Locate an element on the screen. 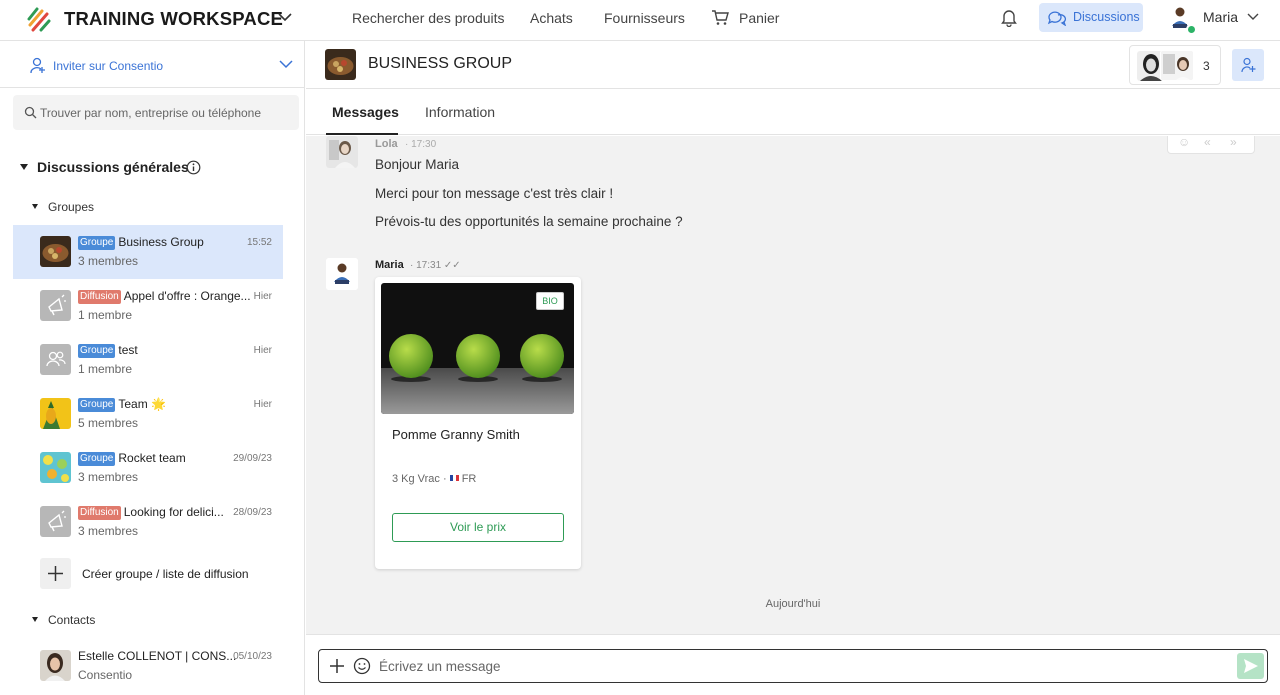  contact-avatar is located at coordinates (55, 665).